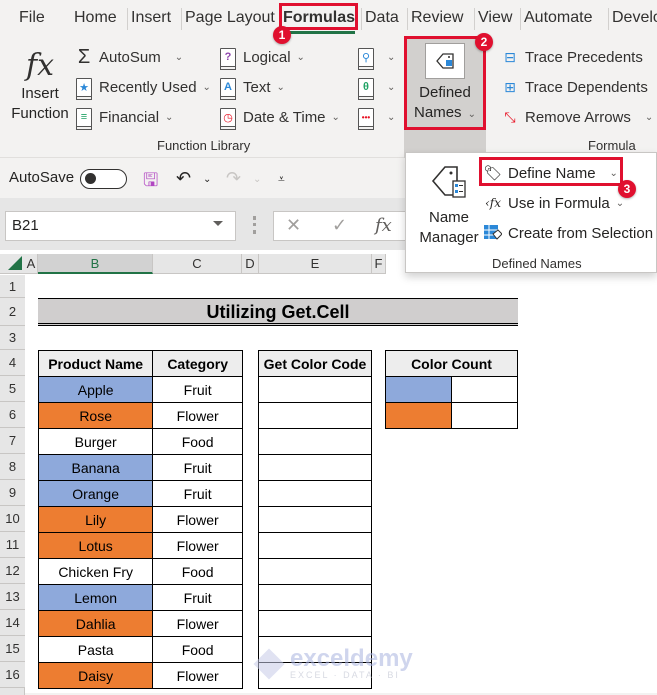 The image size is (657, 695). What do you see at coordinates (12, 286) in the screenshot?
I see `row-header-1: 1` at bounding box center [12, 286].